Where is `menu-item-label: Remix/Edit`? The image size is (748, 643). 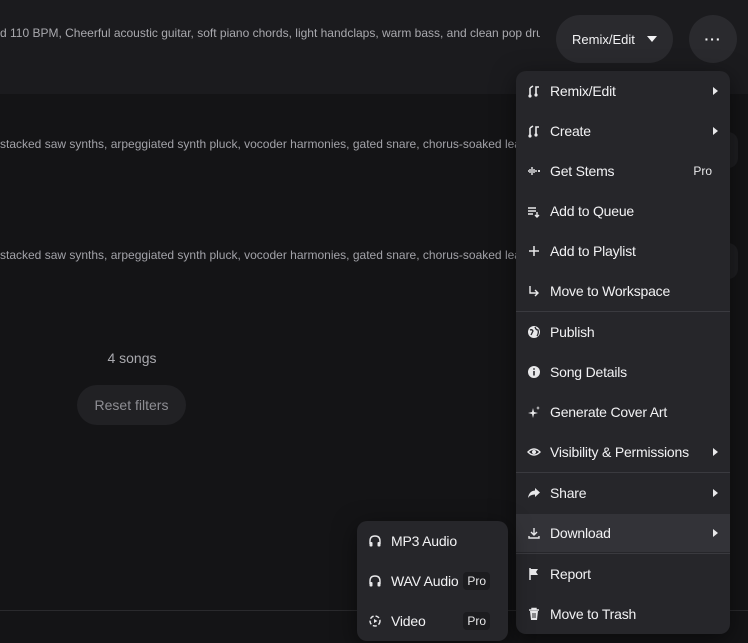
menu-item-label: Remix/Edit is located at coordinates (583, 91).